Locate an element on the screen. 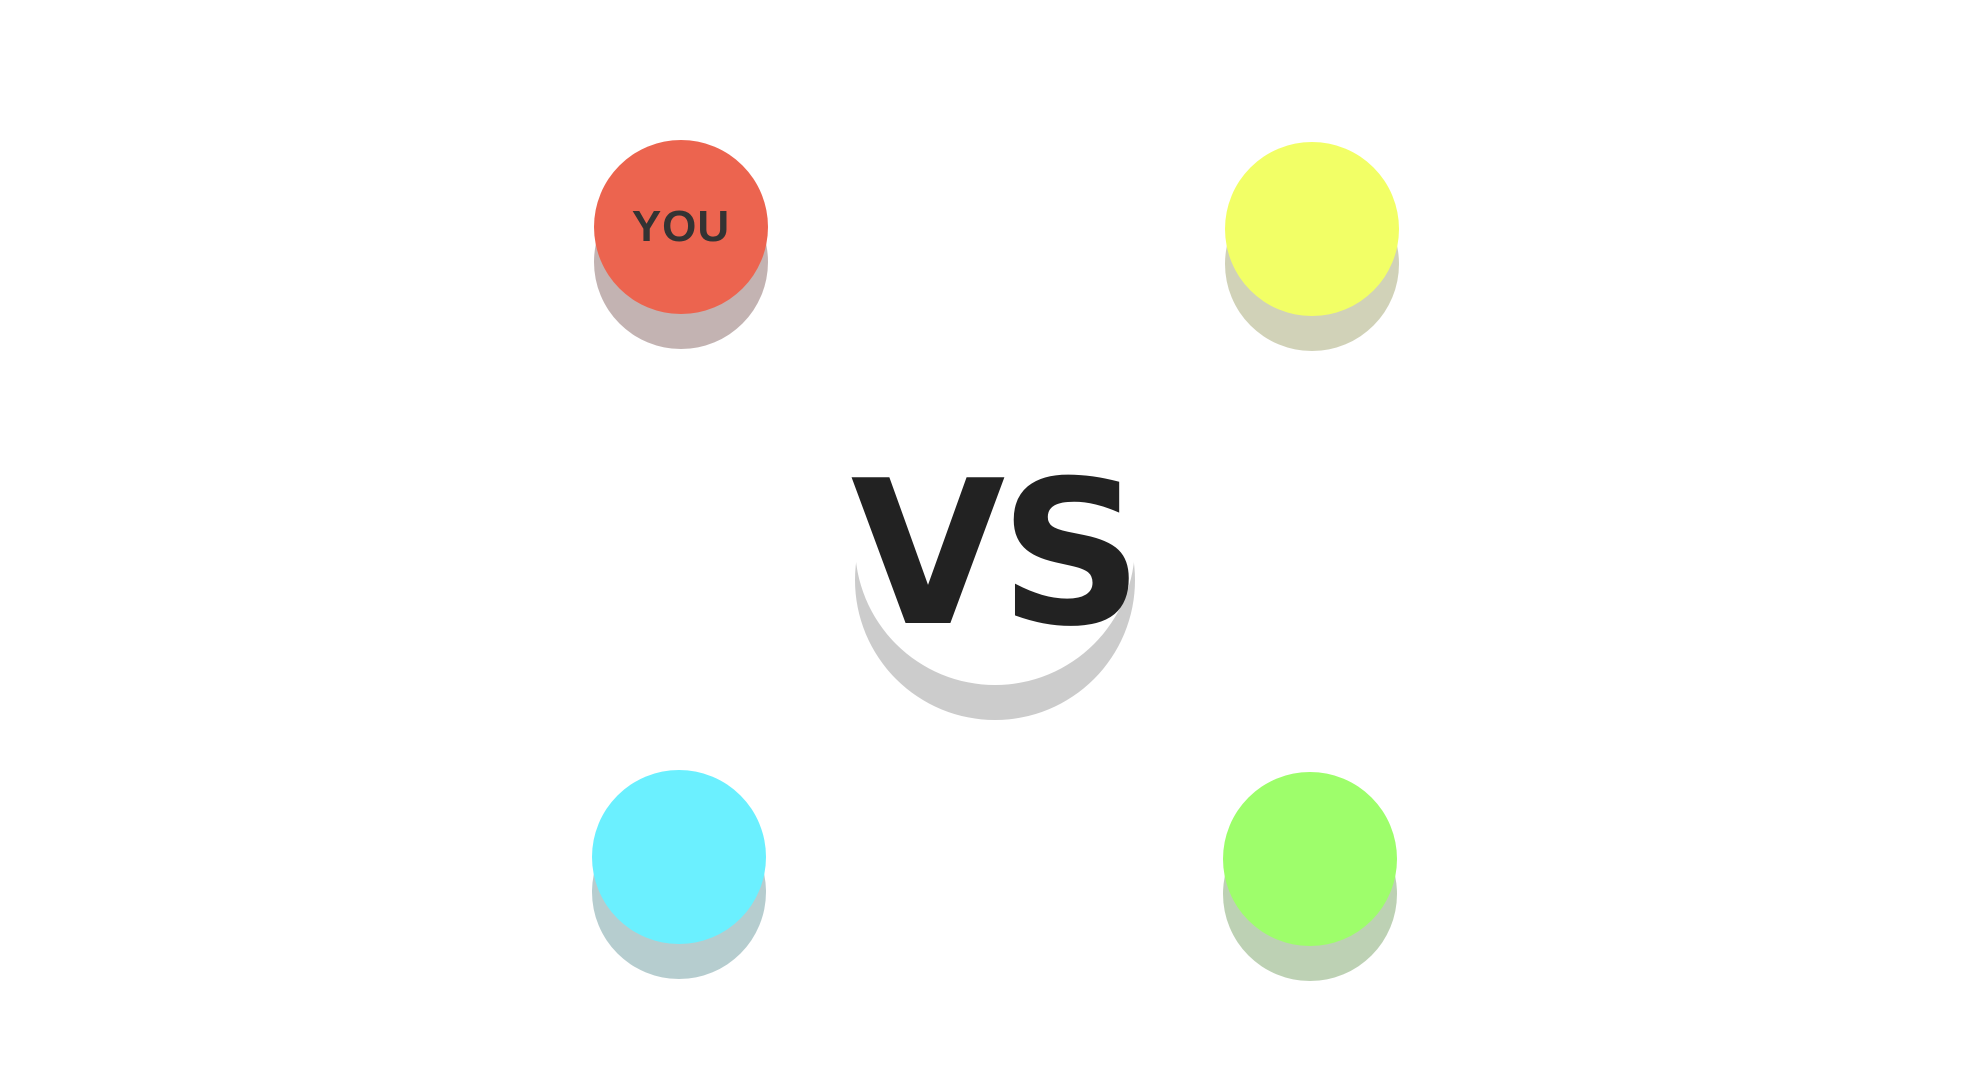 This screenshot has width=1980, height=1080. player-green-face is located at coordinates (1310, 859).